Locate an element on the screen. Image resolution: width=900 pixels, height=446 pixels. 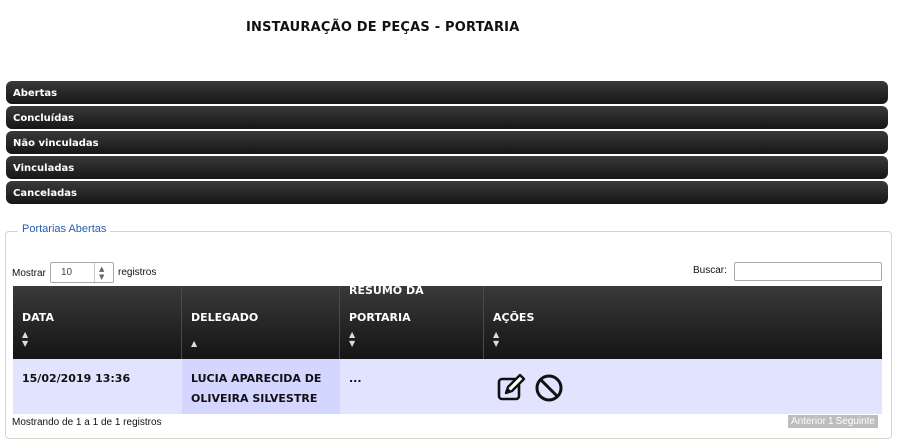
cell-acoes is located at coordinates (683, 386).